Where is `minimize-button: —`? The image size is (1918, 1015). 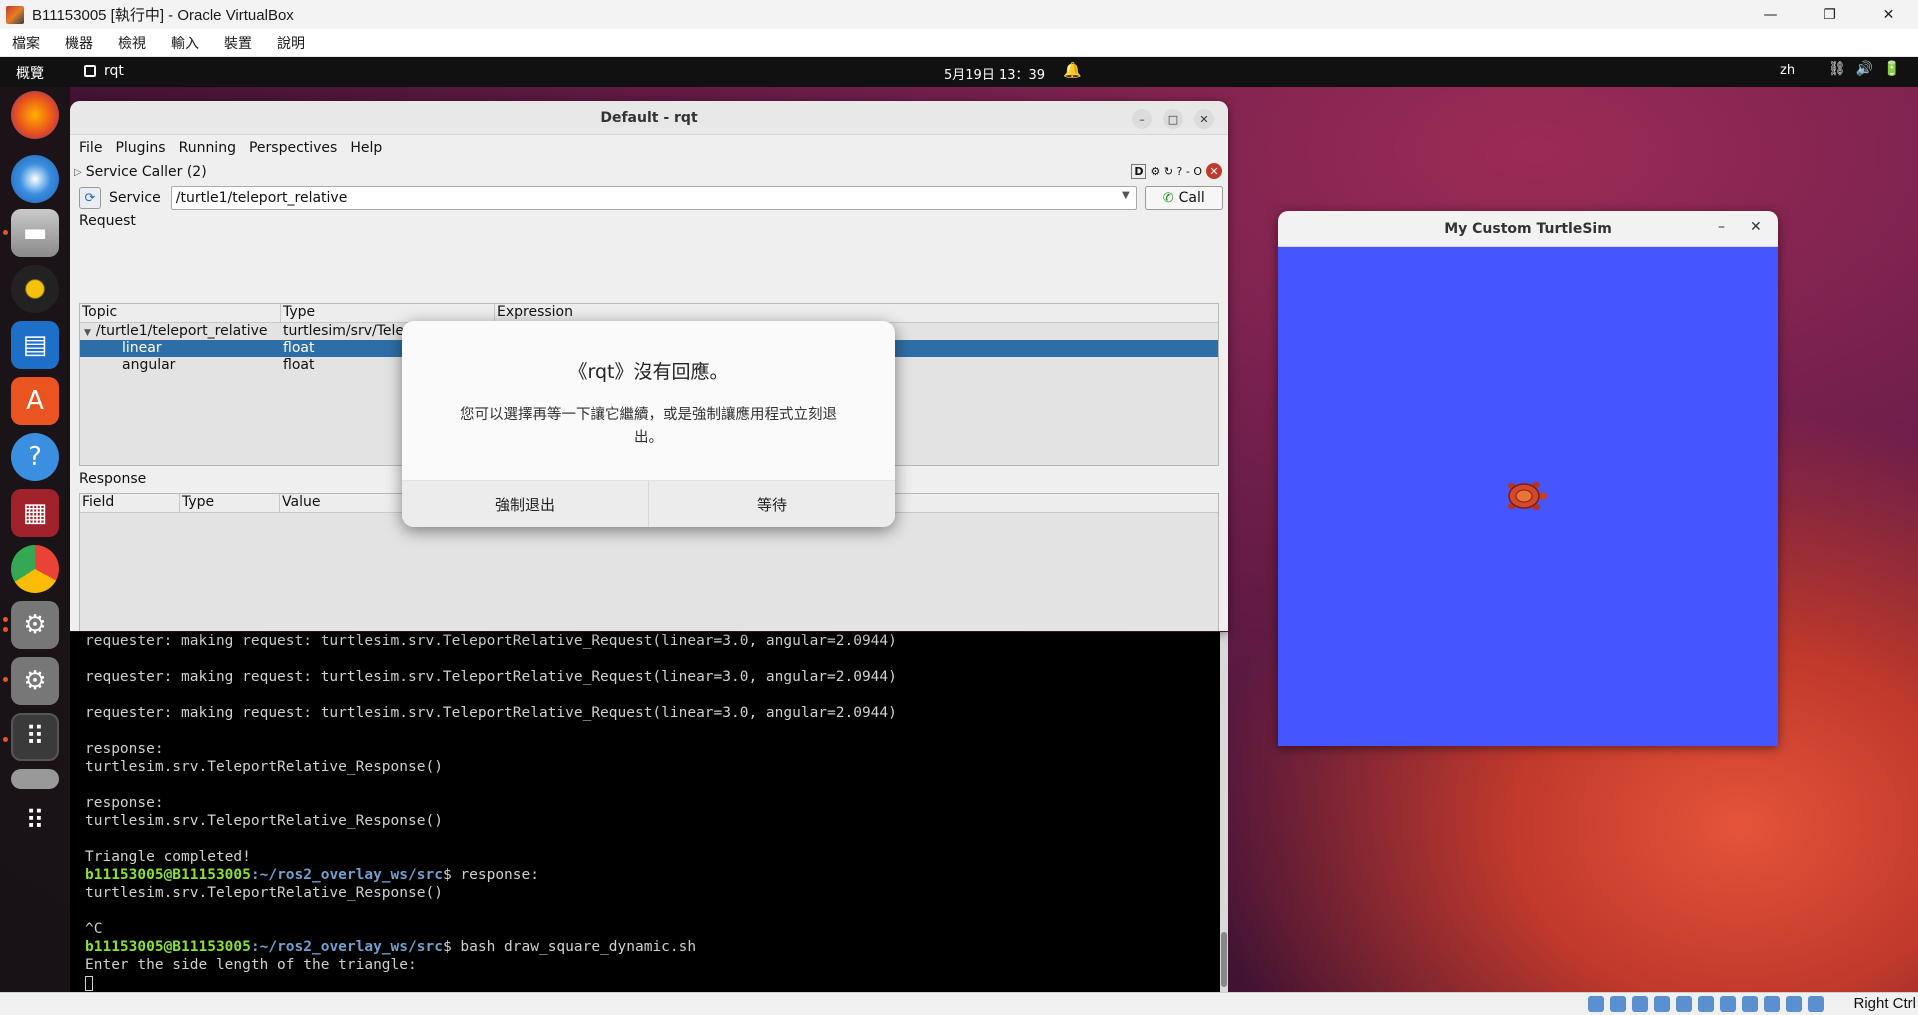
minimize-button: — is located at coordinates (1770, 14).